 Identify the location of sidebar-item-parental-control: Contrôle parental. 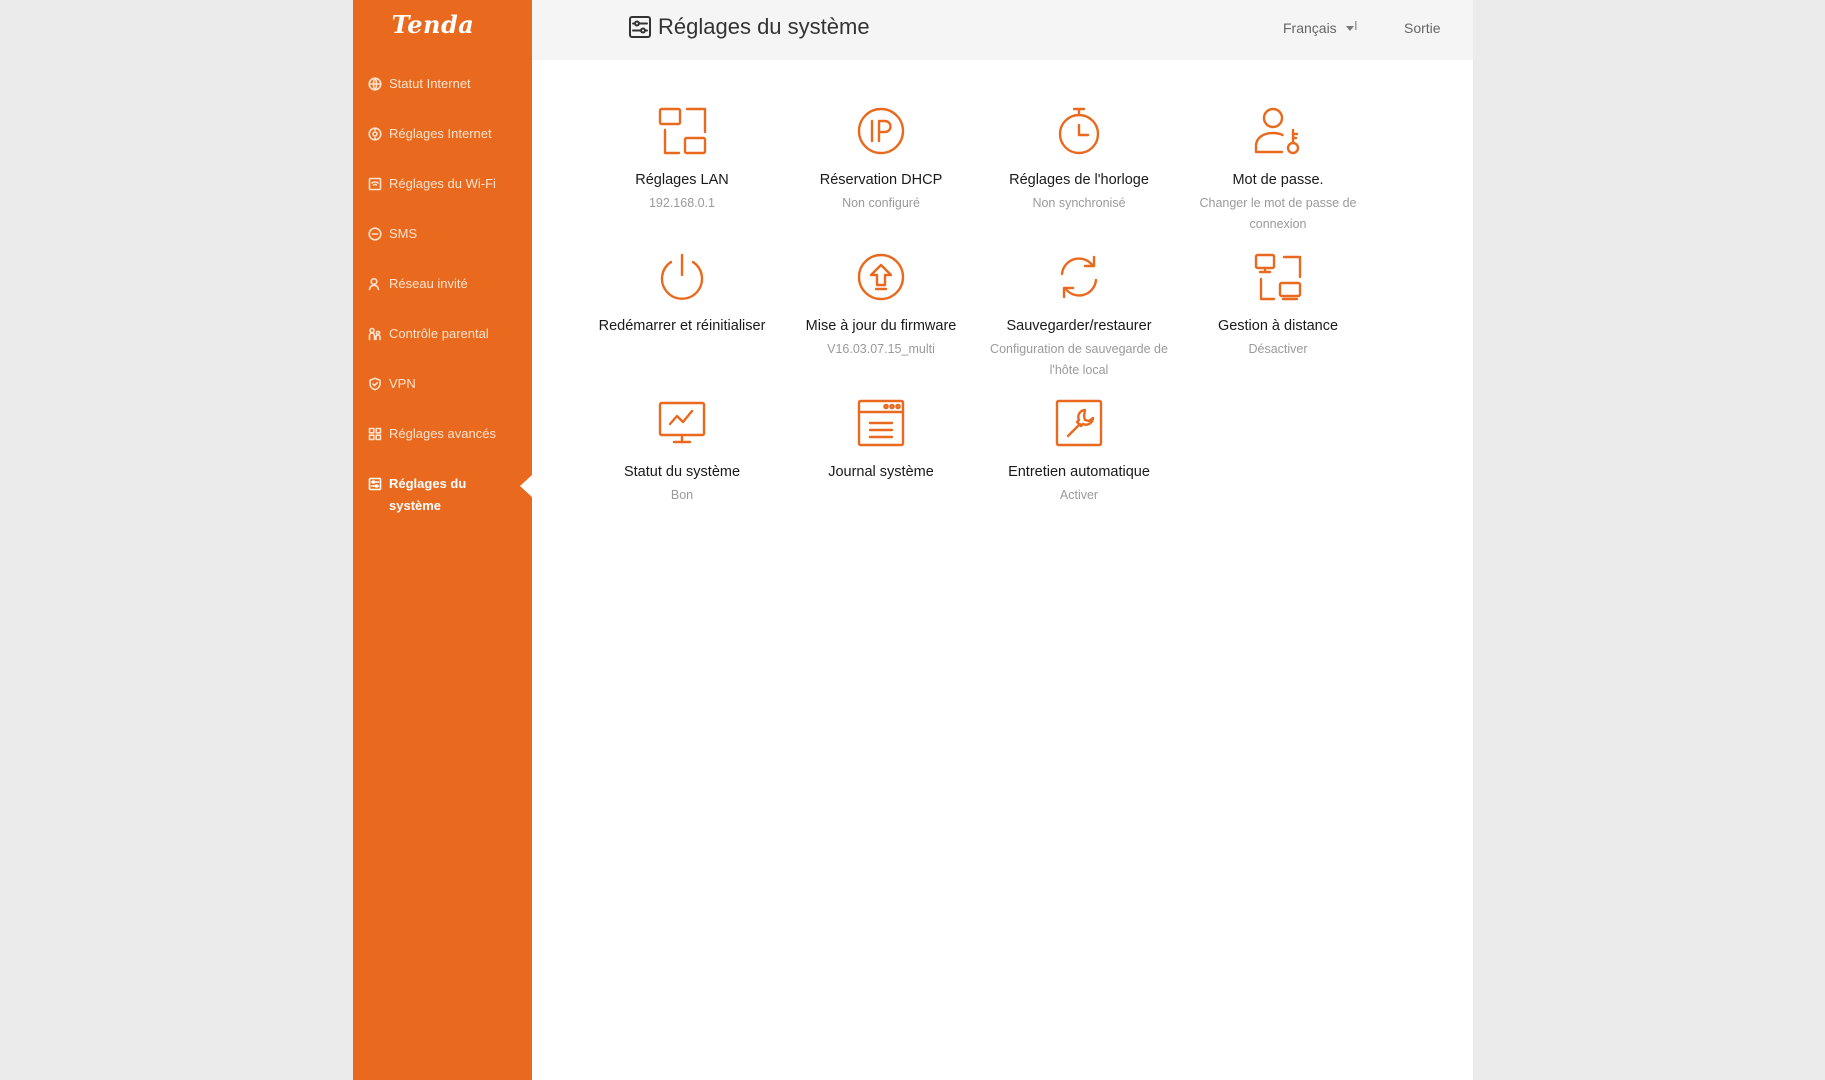
(443, 334).